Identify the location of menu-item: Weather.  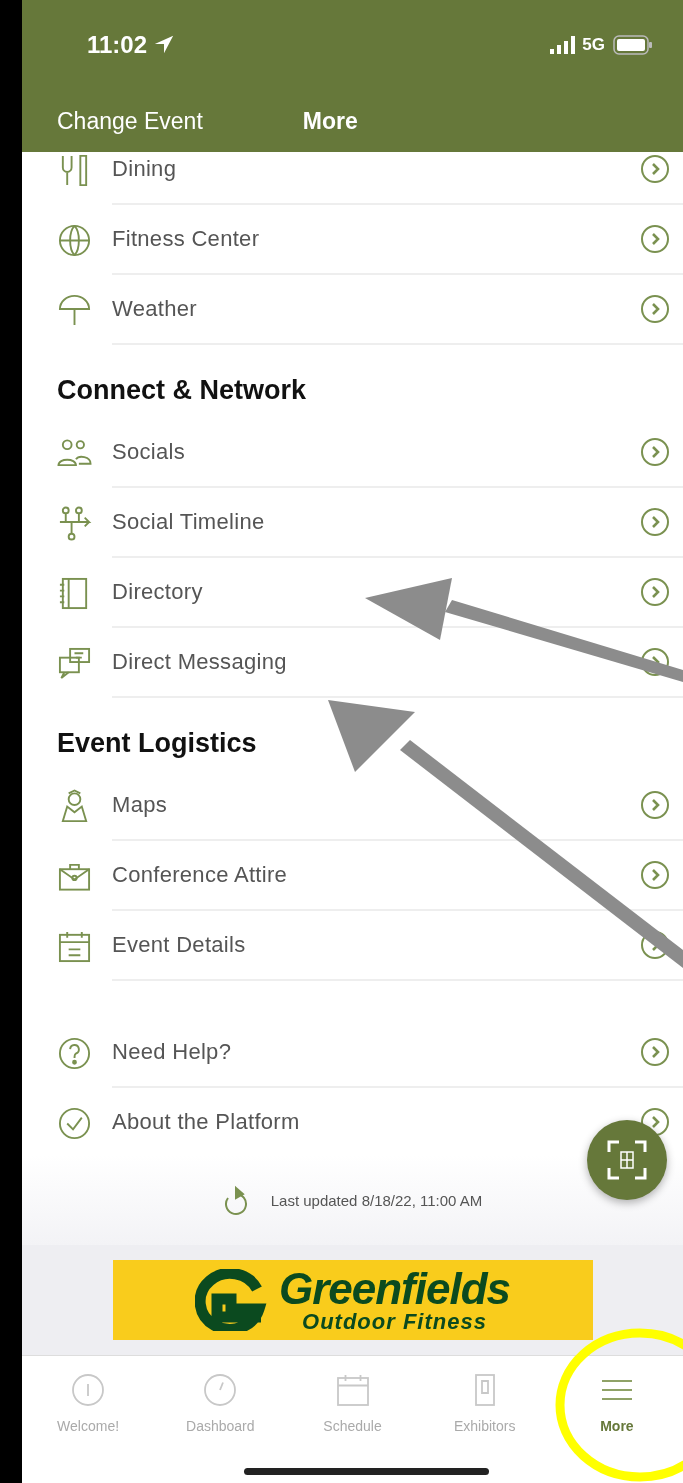
(154, 309).